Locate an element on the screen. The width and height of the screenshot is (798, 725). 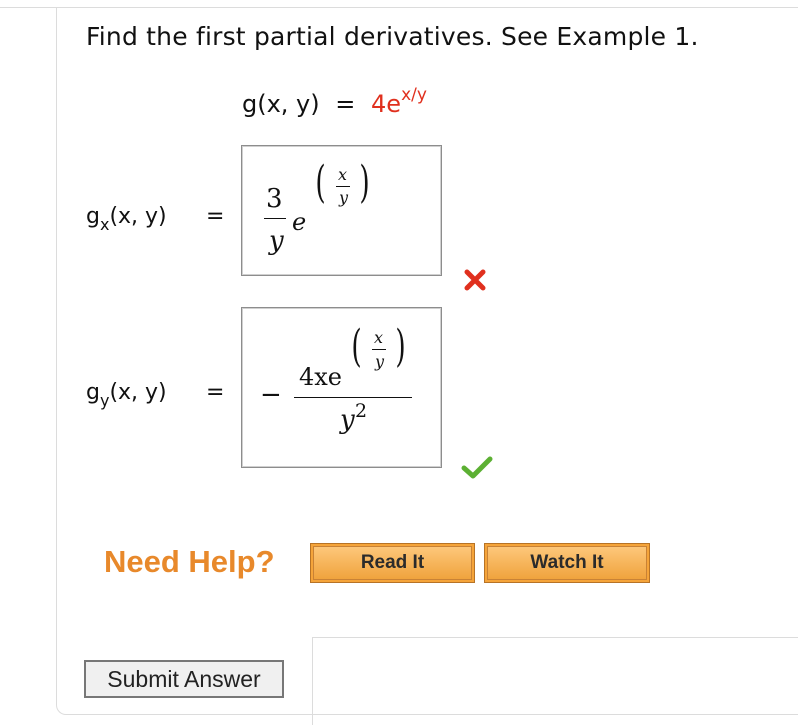
read-it-label: Read It is located at coordinates (392, 563).